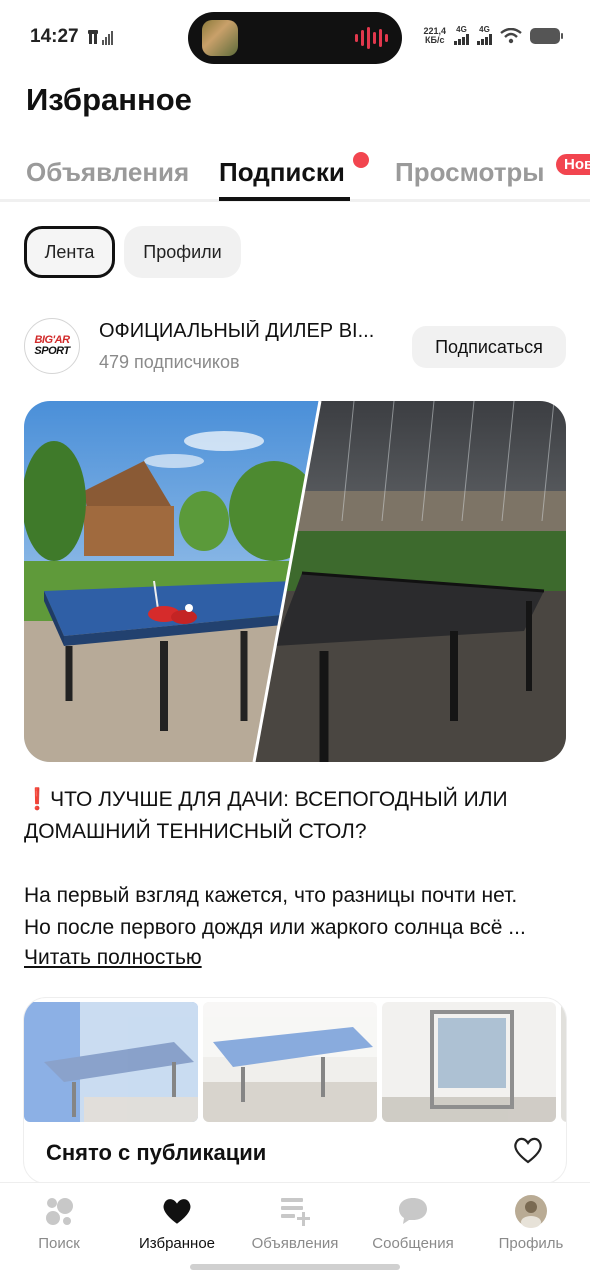 The width and height of the screenshot is (590, 1280). I want to click on search-dots-icon, so click(59, 1211).